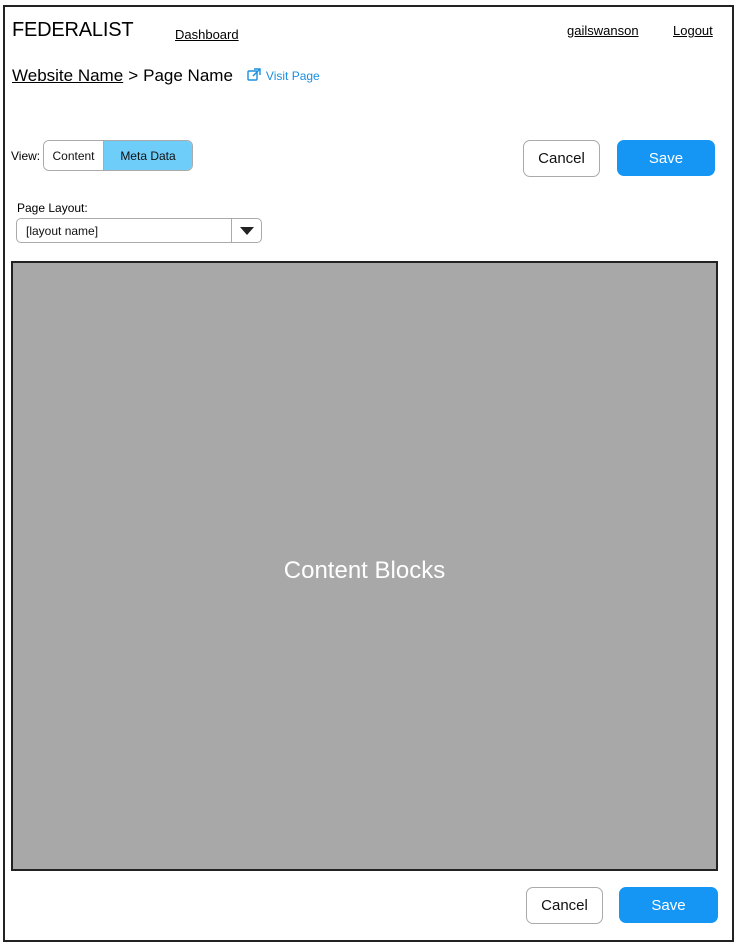 This screenshot has height=948, width=738. Describe the element at coordinates (693, 30) in the screenshot. I see `logout-link: Logout` at that location.